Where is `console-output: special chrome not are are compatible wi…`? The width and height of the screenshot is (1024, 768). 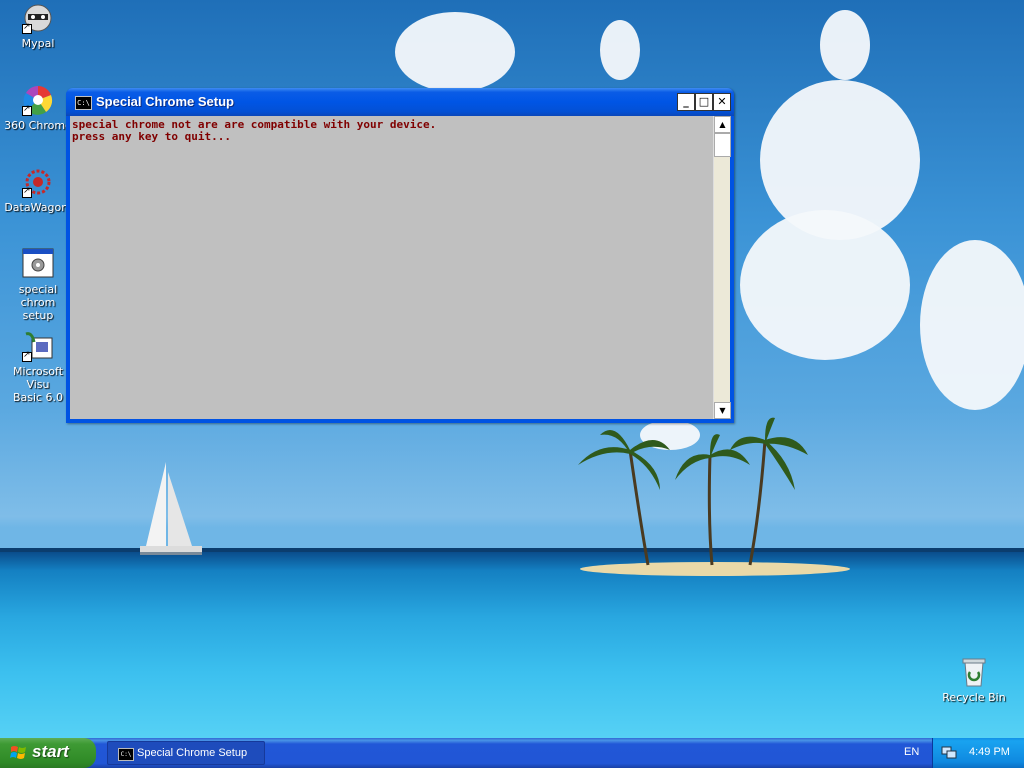 console-output: special chrome not are are compatible wi… is located at coordinates (254, 131).